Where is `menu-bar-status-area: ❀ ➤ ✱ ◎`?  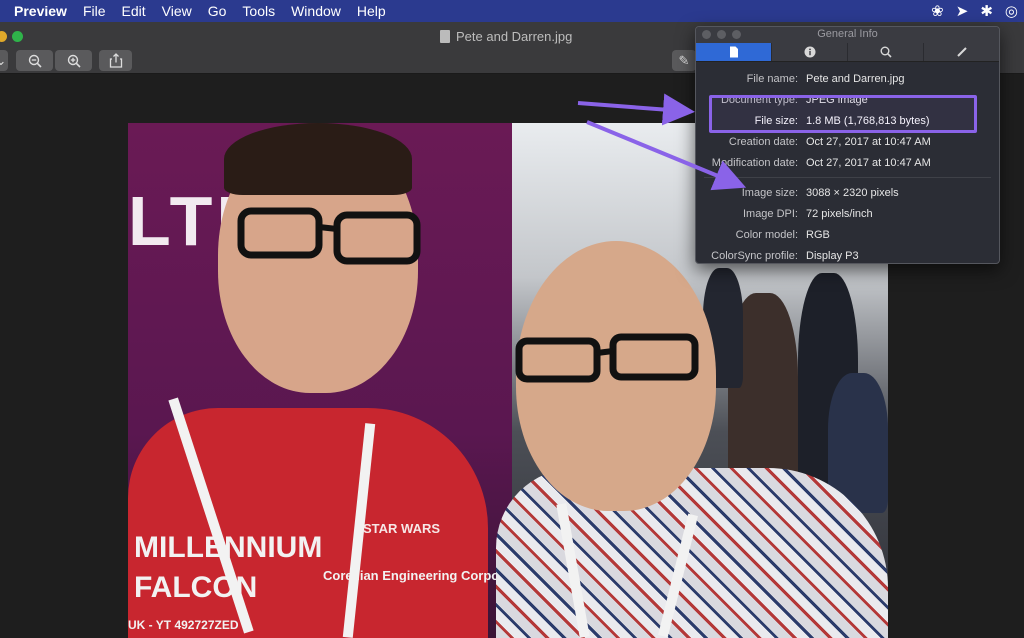
menu-bar-status-area: ❀ ➤ ✱ ◎ is located at coordinates (977, 11).